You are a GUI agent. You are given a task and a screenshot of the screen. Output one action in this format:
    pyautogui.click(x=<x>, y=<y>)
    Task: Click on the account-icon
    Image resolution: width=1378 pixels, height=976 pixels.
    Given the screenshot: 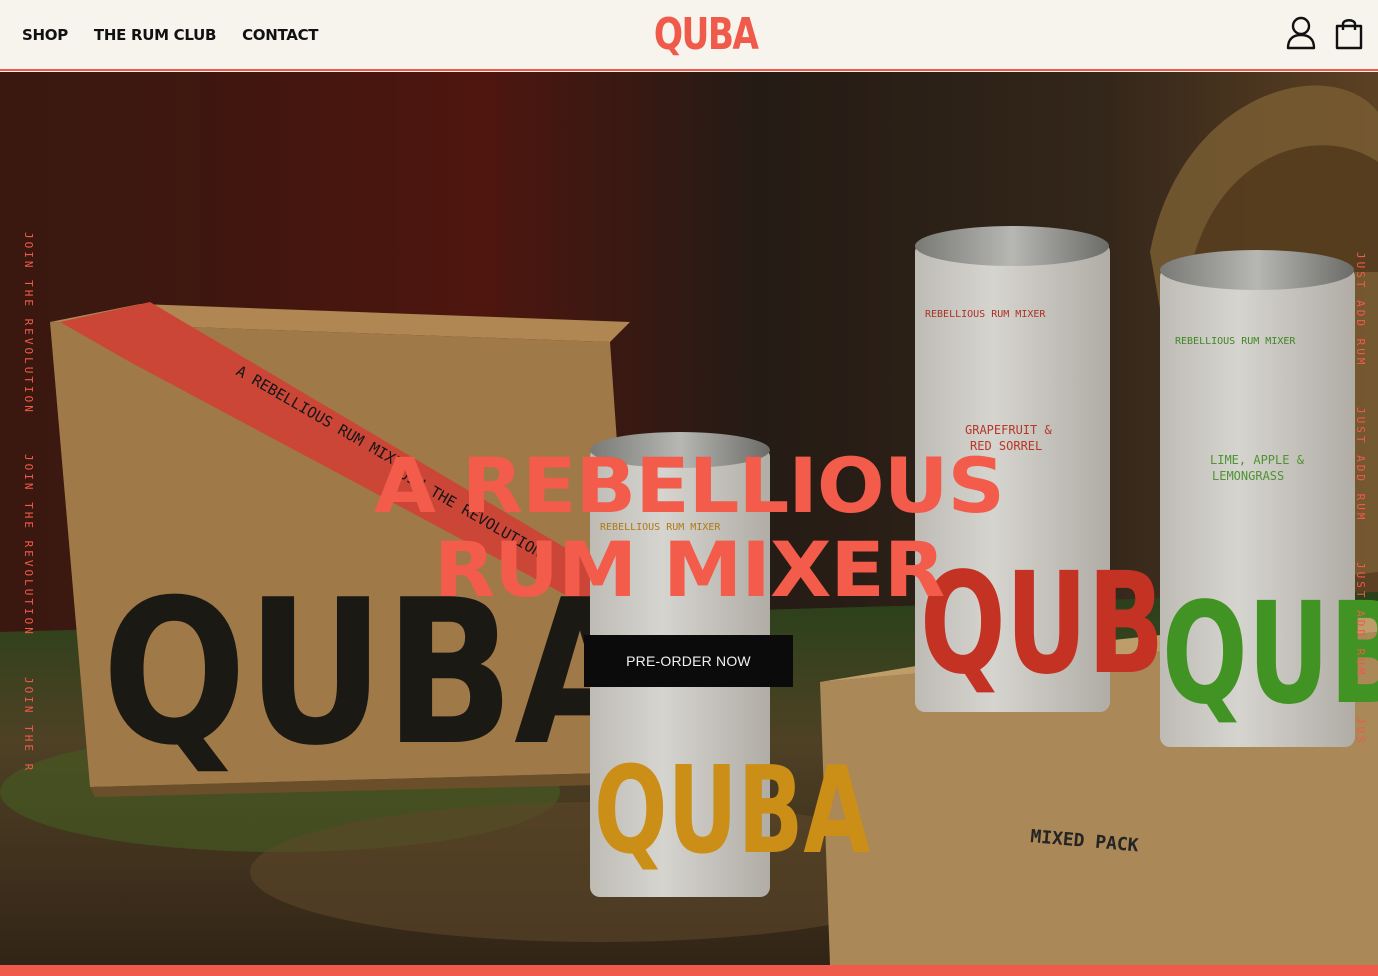 What is the action you would take?
    pyautogui.click(x=1301, y=33)
    